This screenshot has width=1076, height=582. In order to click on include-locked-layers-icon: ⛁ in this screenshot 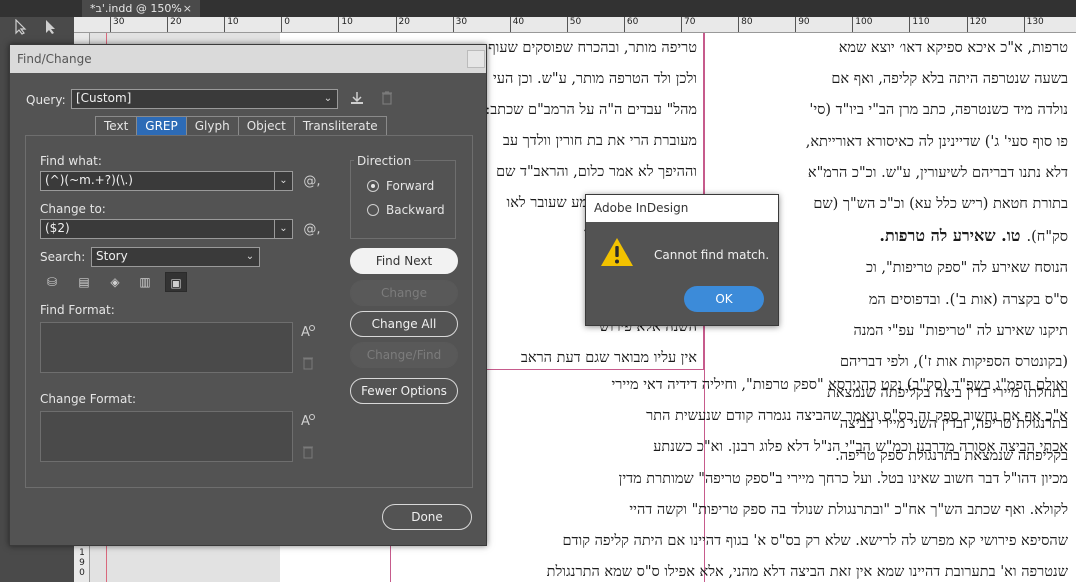, I will do `click(52, 282)`.